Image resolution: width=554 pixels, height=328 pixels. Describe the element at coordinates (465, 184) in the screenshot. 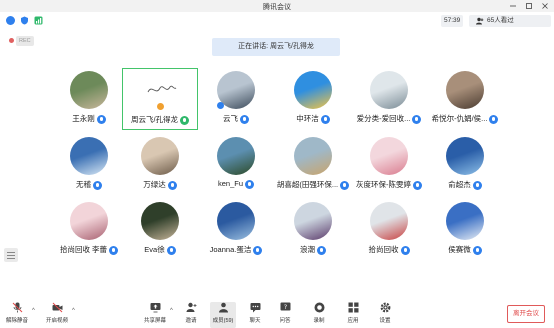

I see `participant-name: 俞超杰` at that location.